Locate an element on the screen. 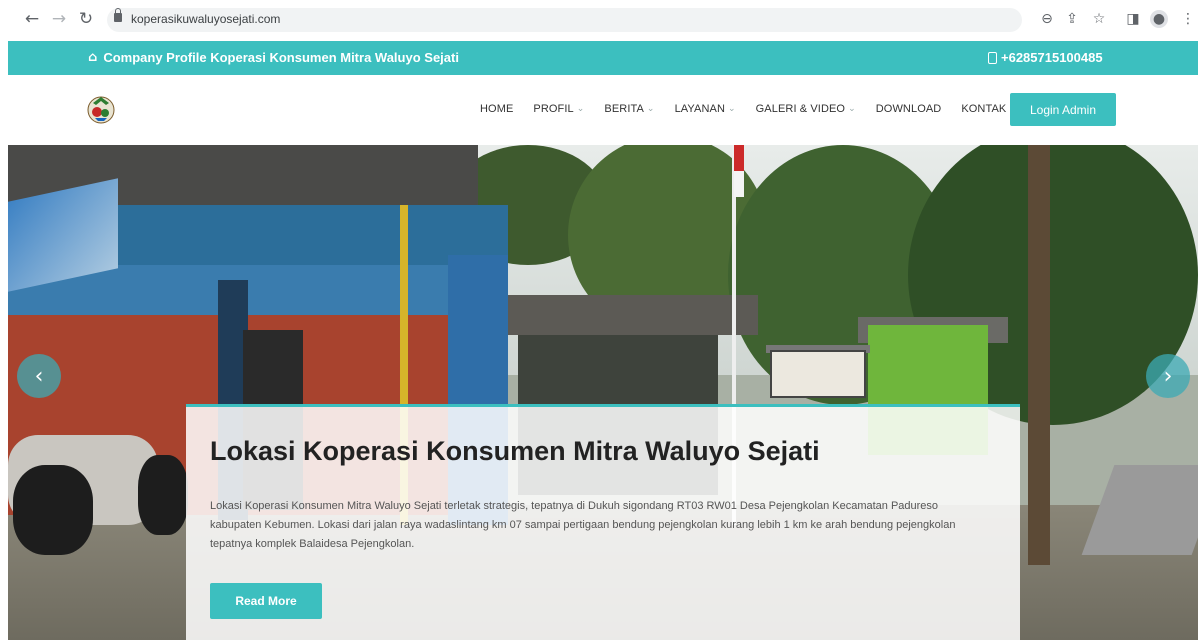  phone-number: +6285715100485 is located at coordinates (1052, 57).